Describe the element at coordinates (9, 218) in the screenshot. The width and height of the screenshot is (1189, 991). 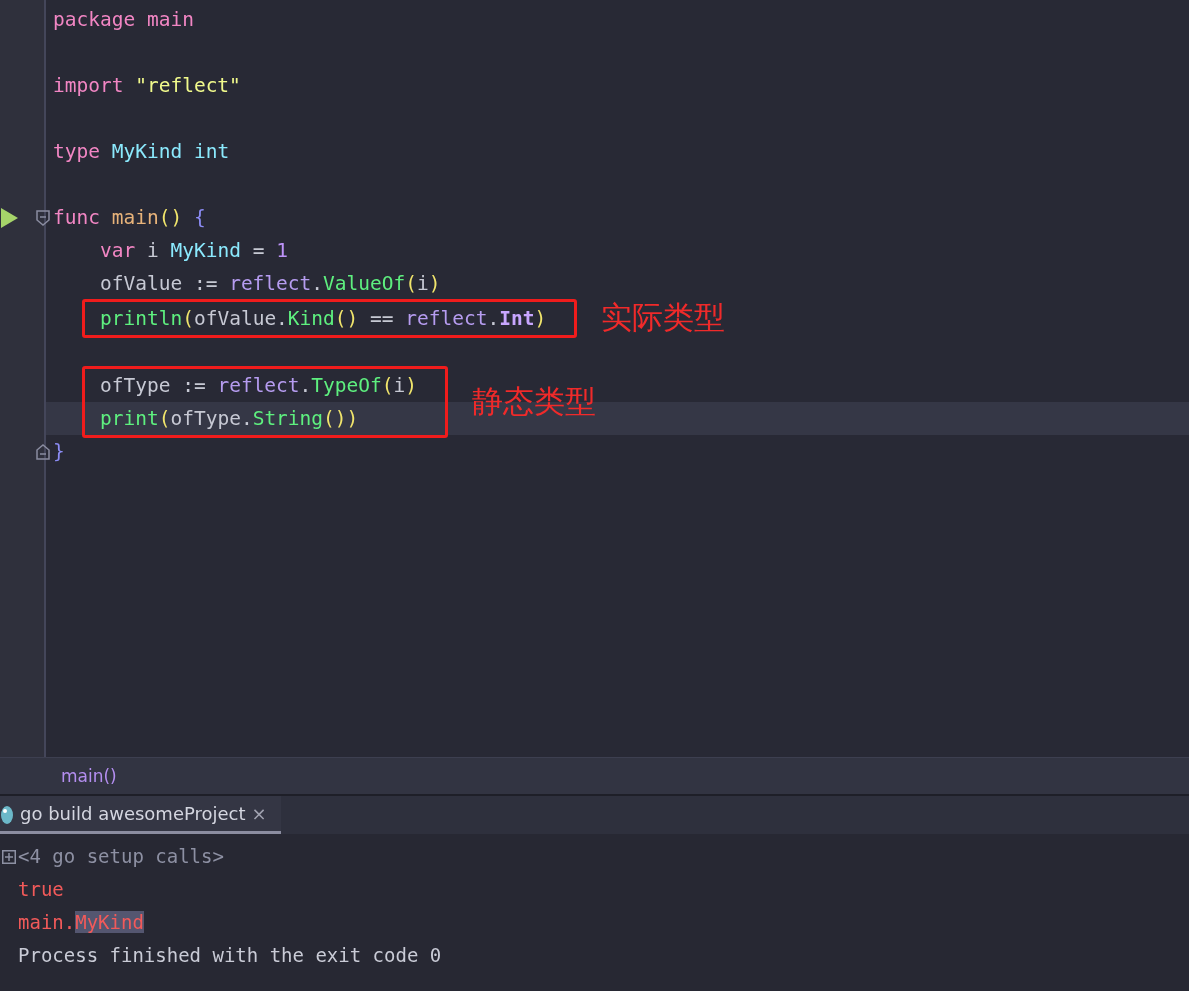
I see `run-icon` at that location.